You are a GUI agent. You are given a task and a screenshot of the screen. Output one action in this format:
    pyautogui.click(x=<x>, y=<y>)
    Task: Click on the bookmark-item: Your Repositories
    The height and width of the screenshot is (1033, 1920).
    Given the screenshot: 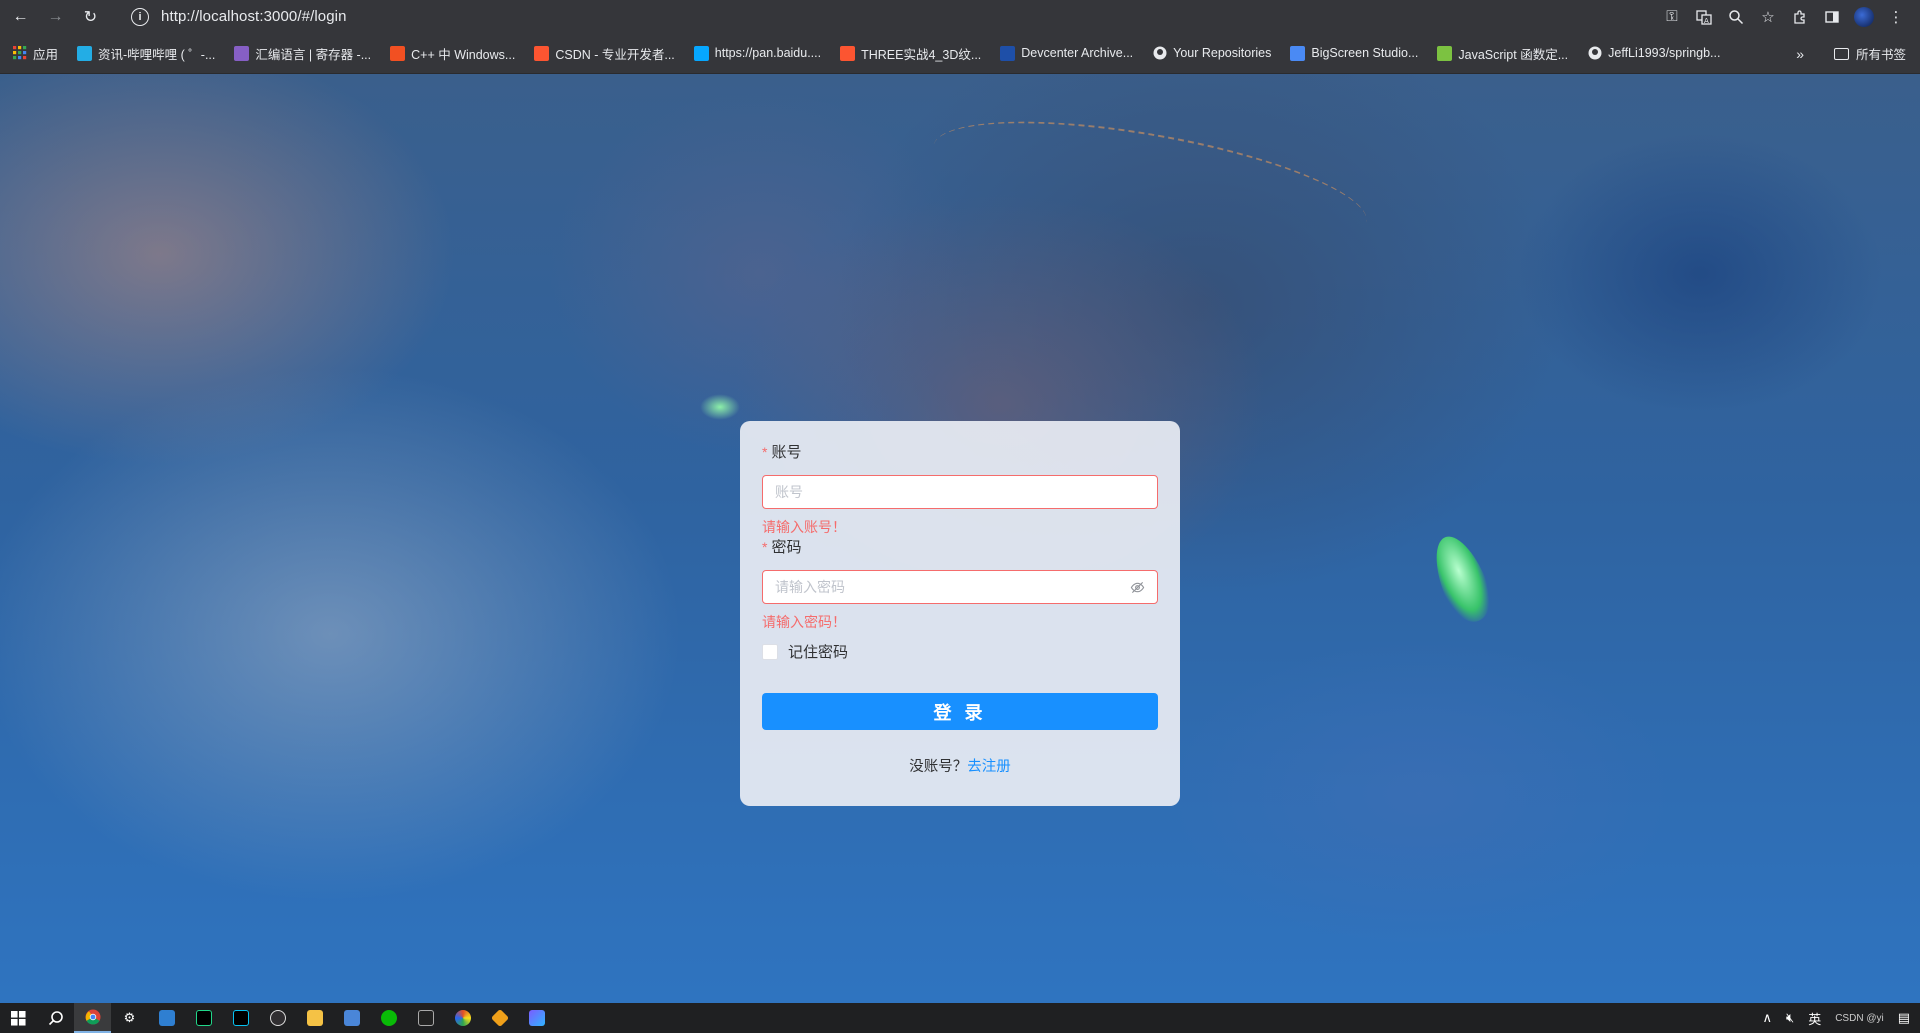 What is the action you would take?
    pyautogui.click(x=1211, y=53)
    